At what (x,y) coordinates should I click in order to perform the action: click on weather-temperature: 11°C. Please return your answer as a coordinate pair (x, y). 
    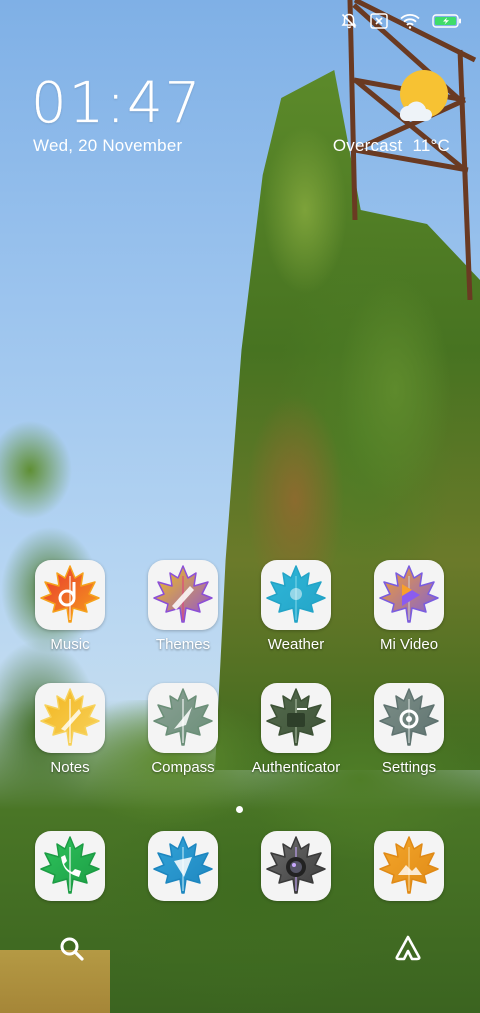
    Looking at the image, I should click on (431, 145).